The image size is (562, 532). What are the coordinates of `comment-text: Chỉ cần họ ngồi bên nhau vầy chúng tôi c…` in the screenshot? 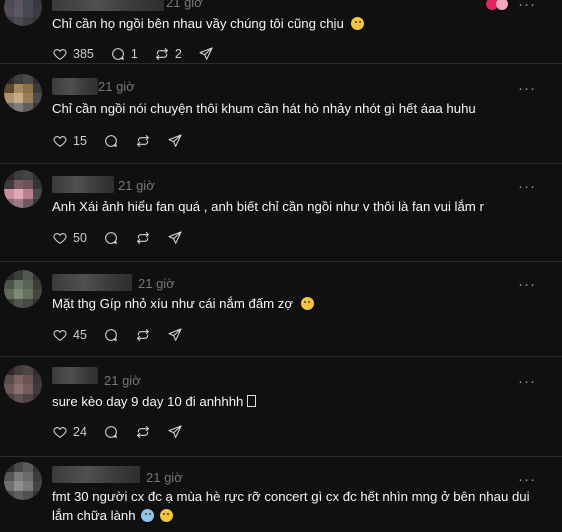 It's located at (297, 23).